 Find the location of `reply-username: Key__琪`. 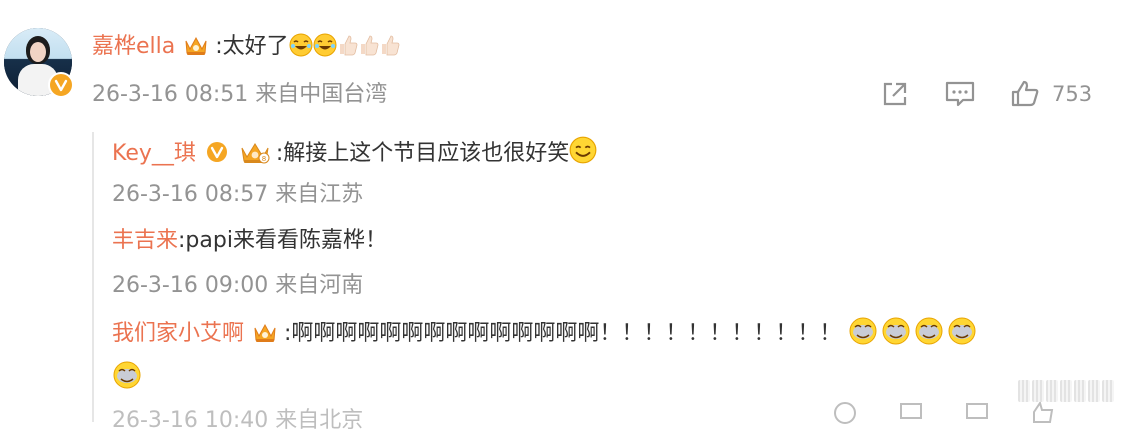

reply-username: Key__琪 is located at coordinates (154, 153).